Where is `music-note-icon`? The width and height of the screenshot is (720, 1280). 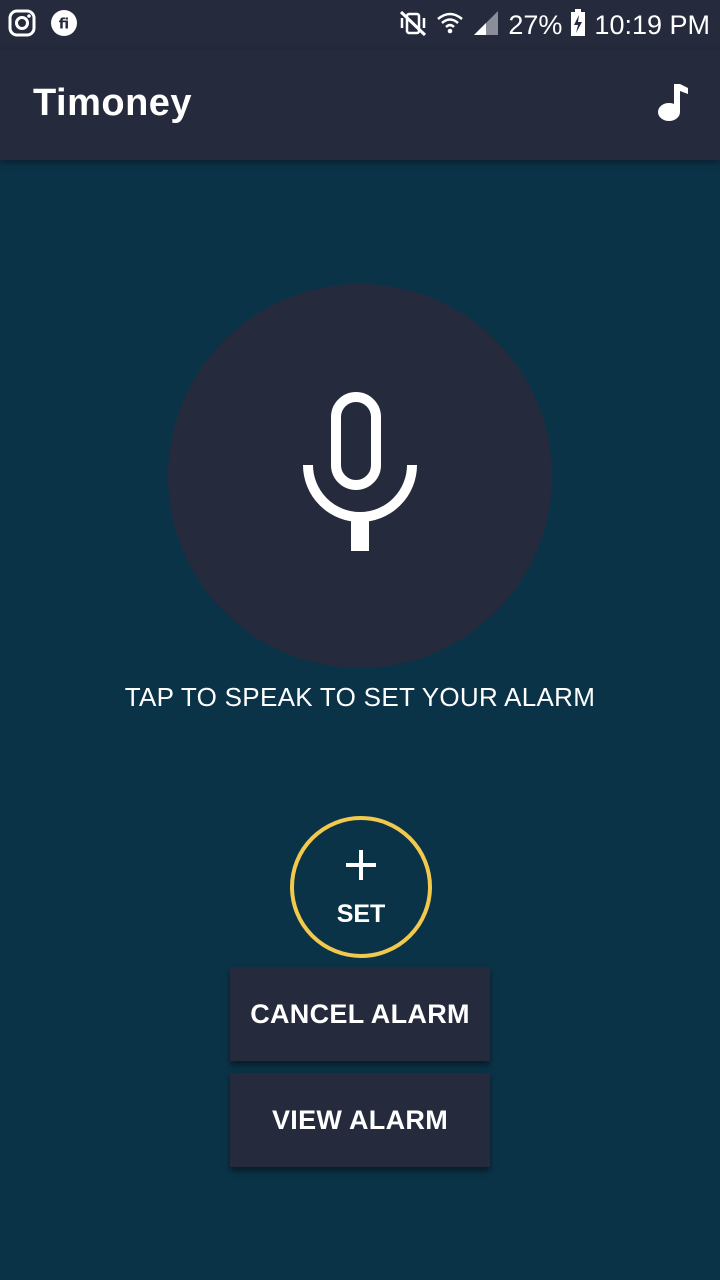 music-note-icon is located at coordinates (673, 102).